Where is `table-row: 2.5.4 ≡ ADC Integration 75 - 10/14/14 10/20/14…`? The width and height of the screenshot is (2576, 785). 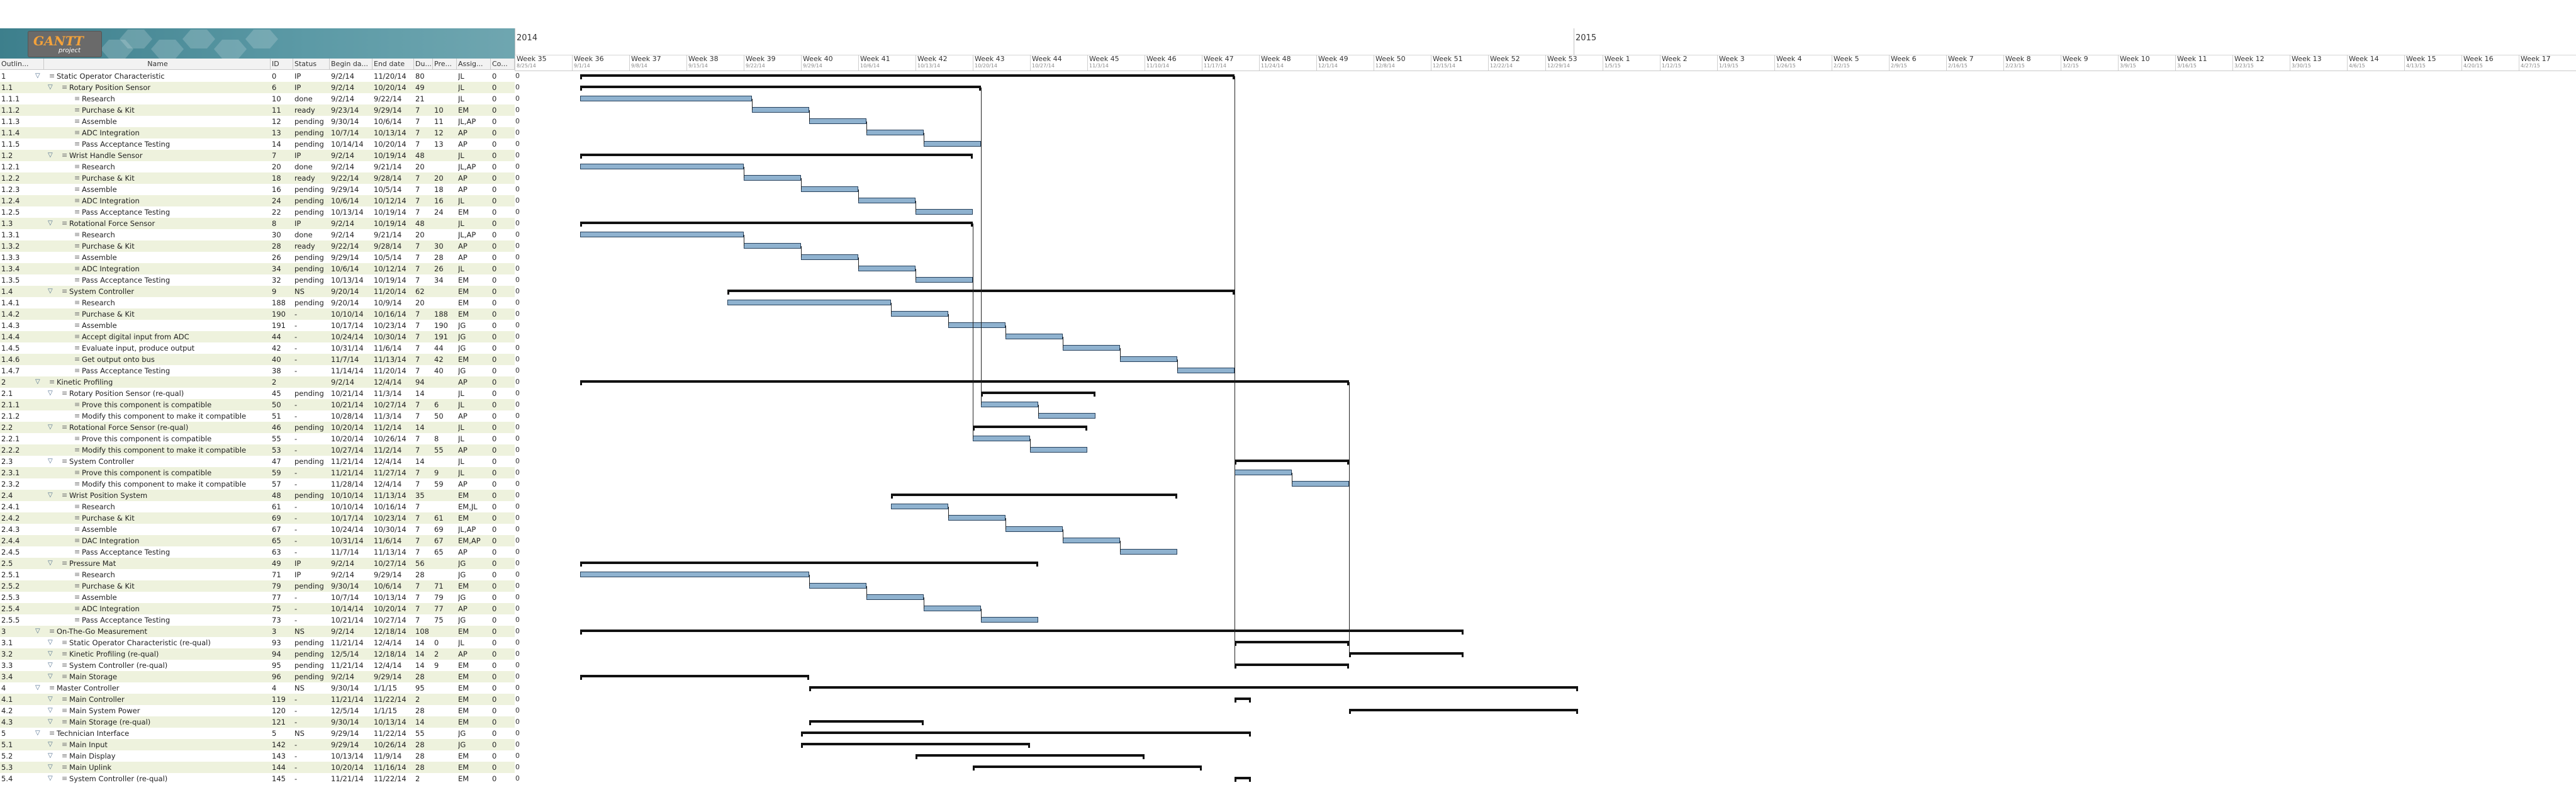 table-row: 2.5.4 ≡ ADC Integration 75 - 10/14/14 10/20/14… is located at coordinates (257, 608).